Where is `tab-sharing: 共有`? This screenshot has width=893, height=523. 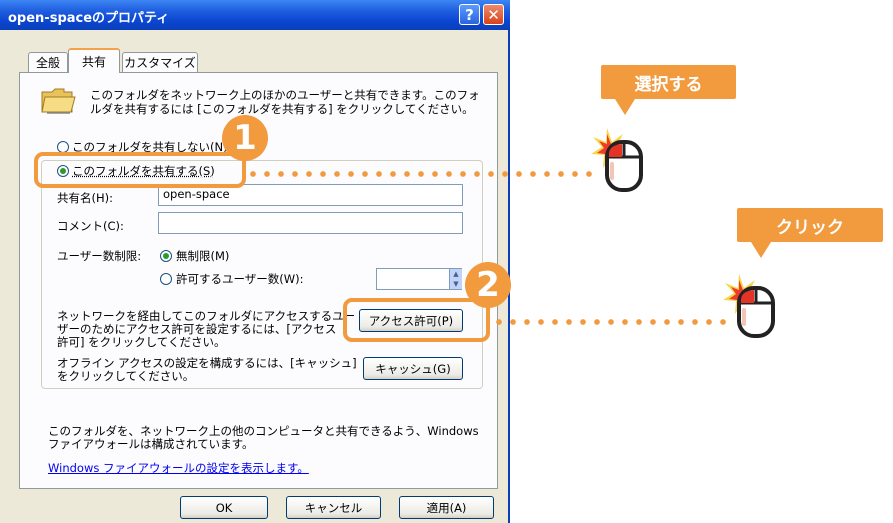
tab-sharing: 共有 is located at coordinates (94, 60).